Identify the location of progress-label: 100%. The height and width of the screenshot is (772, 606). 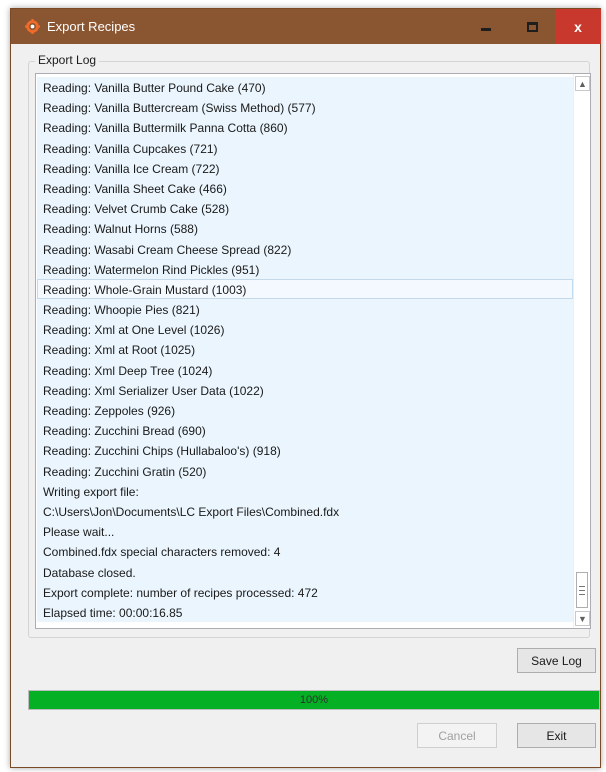
(314, 700).